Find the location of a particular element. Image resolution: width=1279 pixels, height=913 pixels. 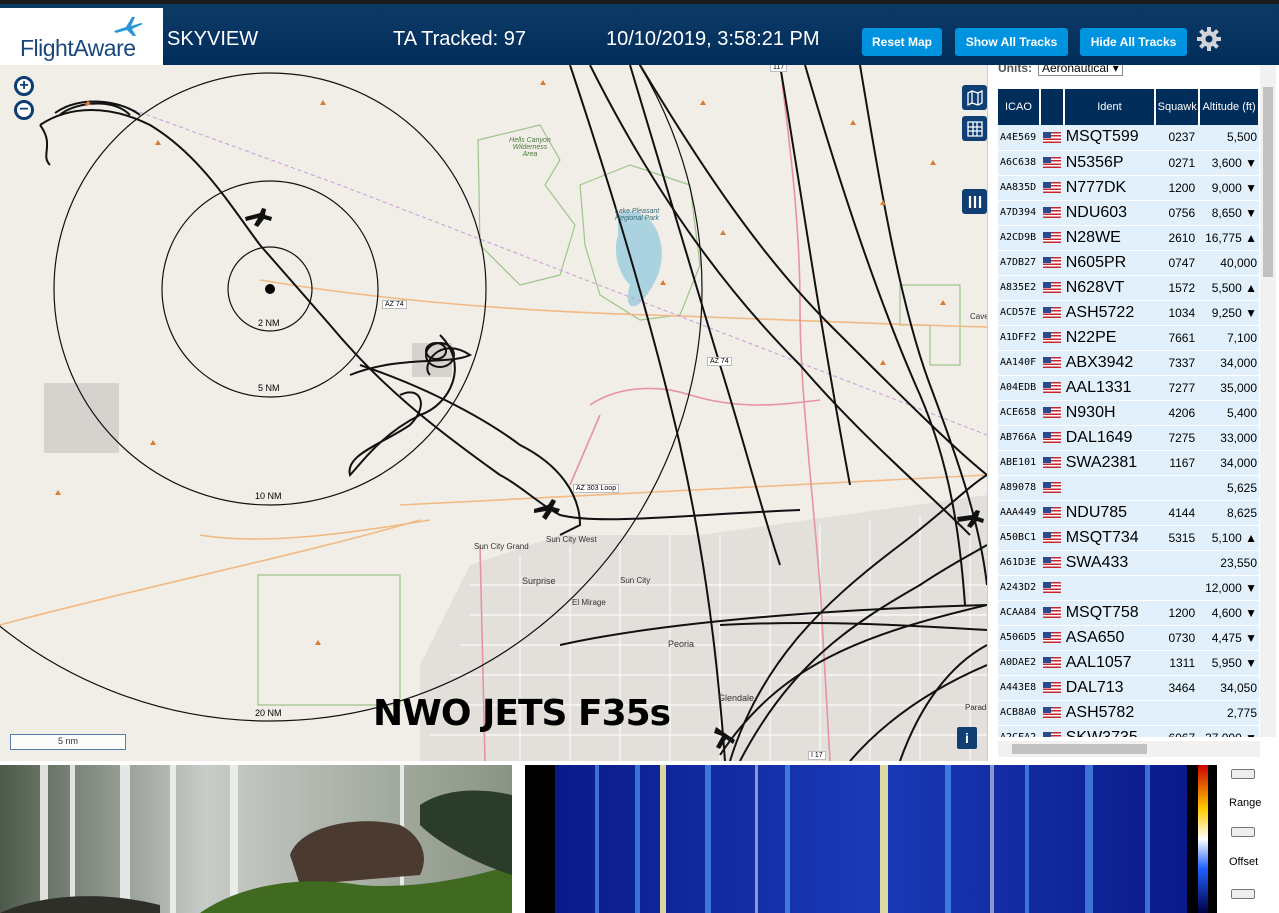

aircraft-row: A0DAE2 AAL1057 1311 5,950 ▼ is located at coordinates (1128, 663).